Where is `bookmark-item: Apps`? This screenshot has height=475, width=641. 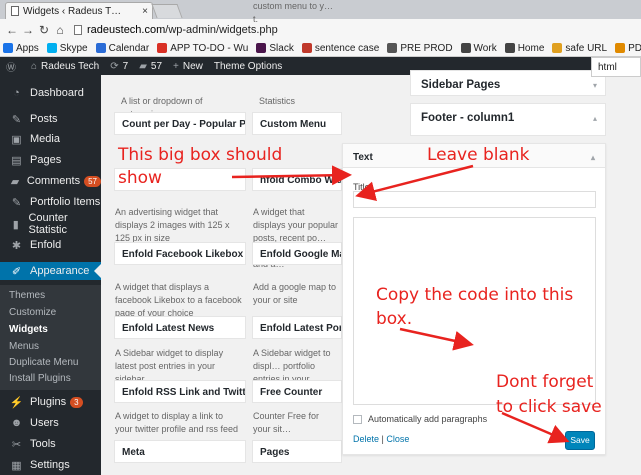 bookmark-item: Apps is located at coordinates (21, 48).